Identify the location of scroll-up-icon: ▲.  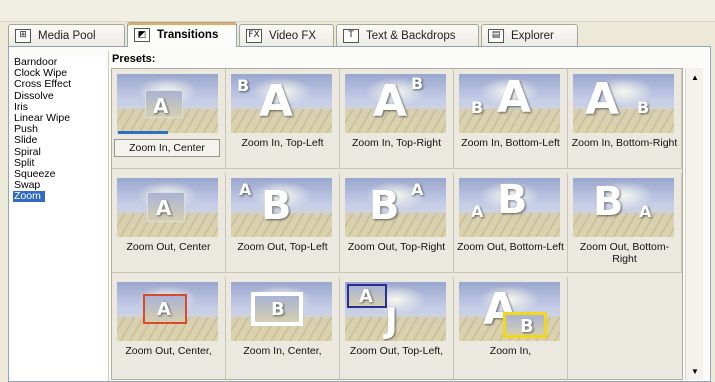
(695, 77).